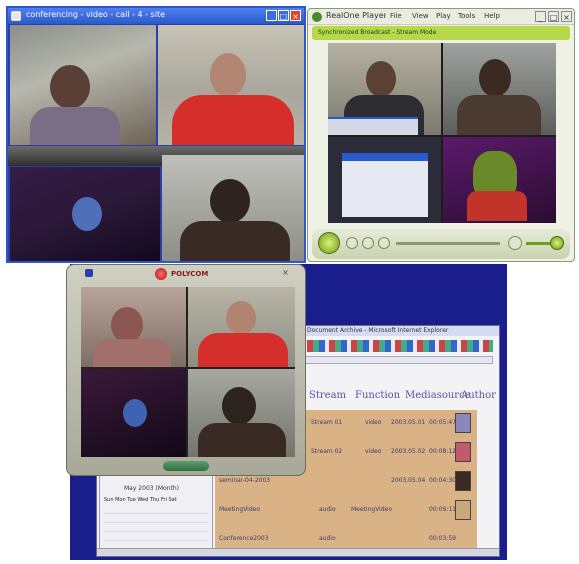  I want to click on status-bar, so click(298, 552).